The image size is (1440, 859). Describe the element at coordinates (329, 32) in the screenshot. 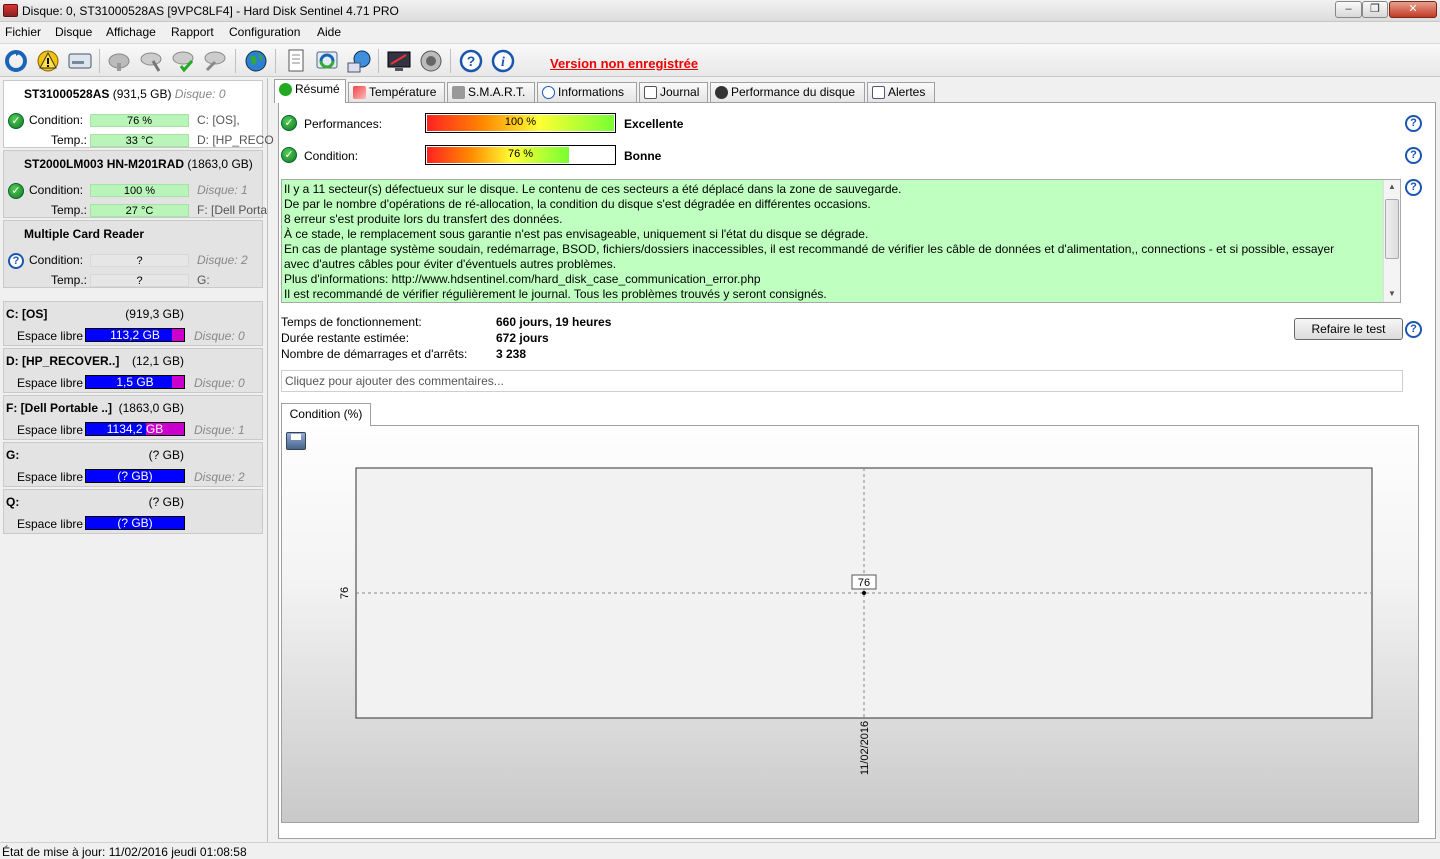

I see `menu-aide: Aide` at that location.